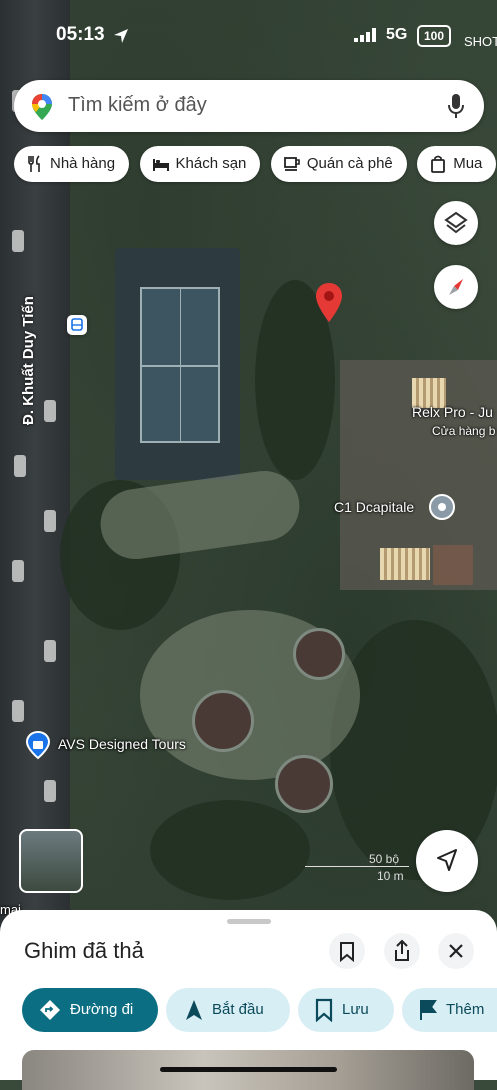  I want to click on signal-icon, so click(365, 35).